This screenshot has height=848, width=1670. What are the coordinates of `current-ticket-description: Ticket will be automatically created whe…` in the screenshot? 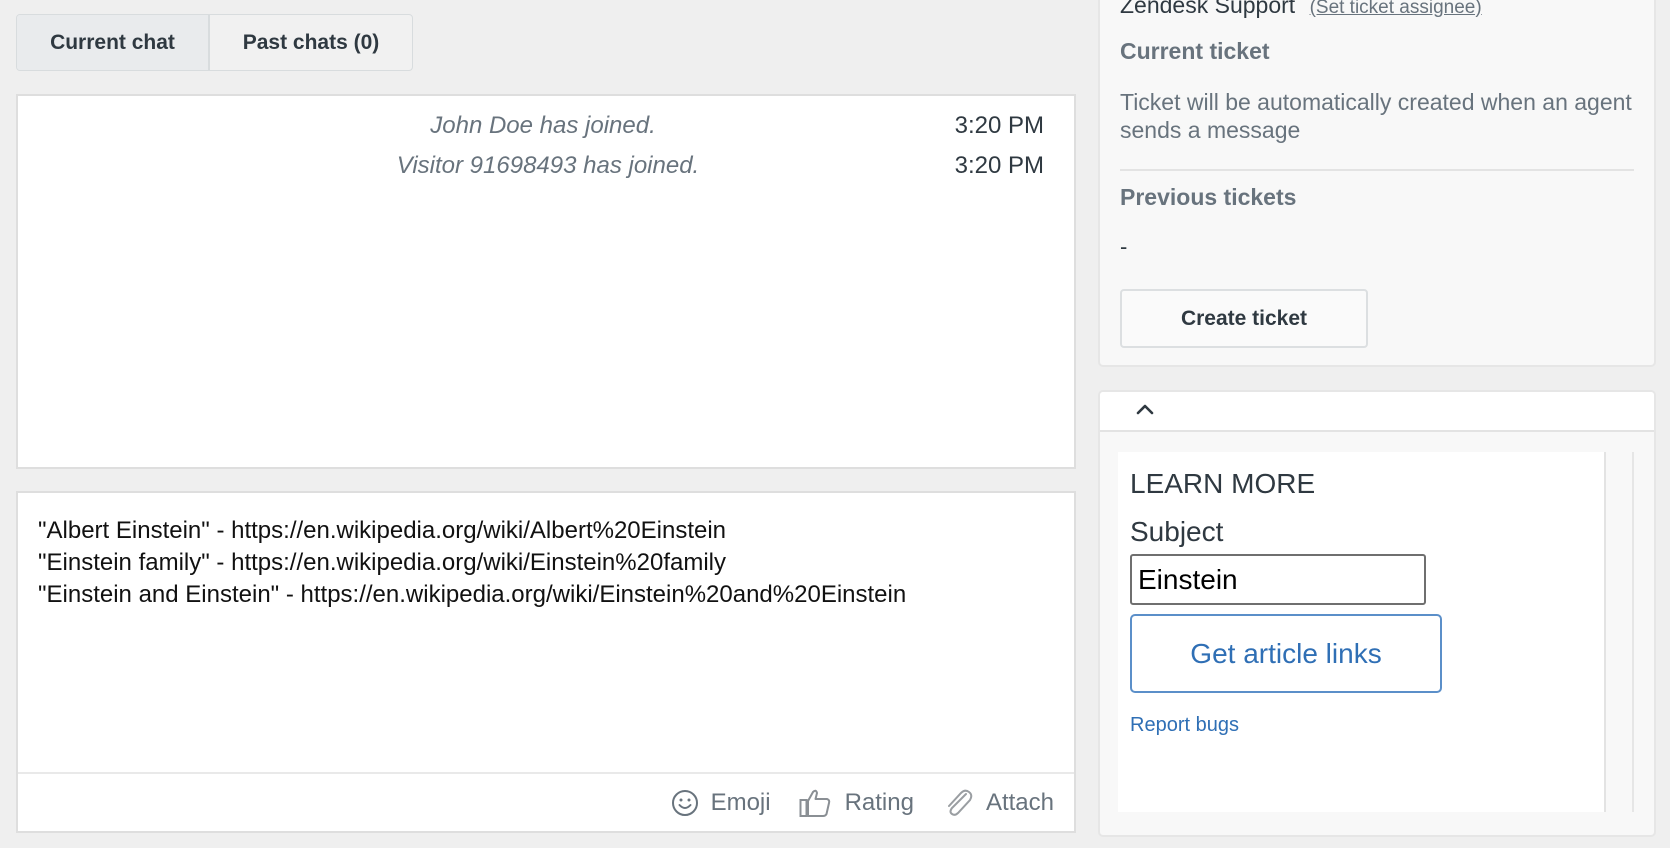 It's located at (1376, 116).